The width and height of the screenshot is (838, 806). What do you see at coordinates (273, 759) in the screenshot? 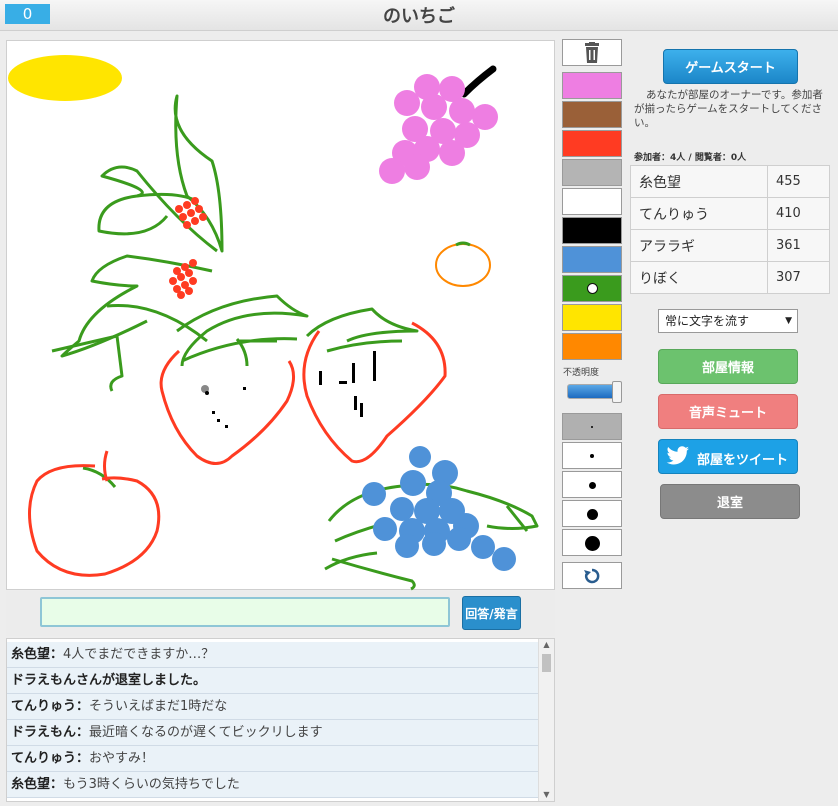
I see `chat-message: てんりゅう：おやすみ！` at bounding box center [273, 759].